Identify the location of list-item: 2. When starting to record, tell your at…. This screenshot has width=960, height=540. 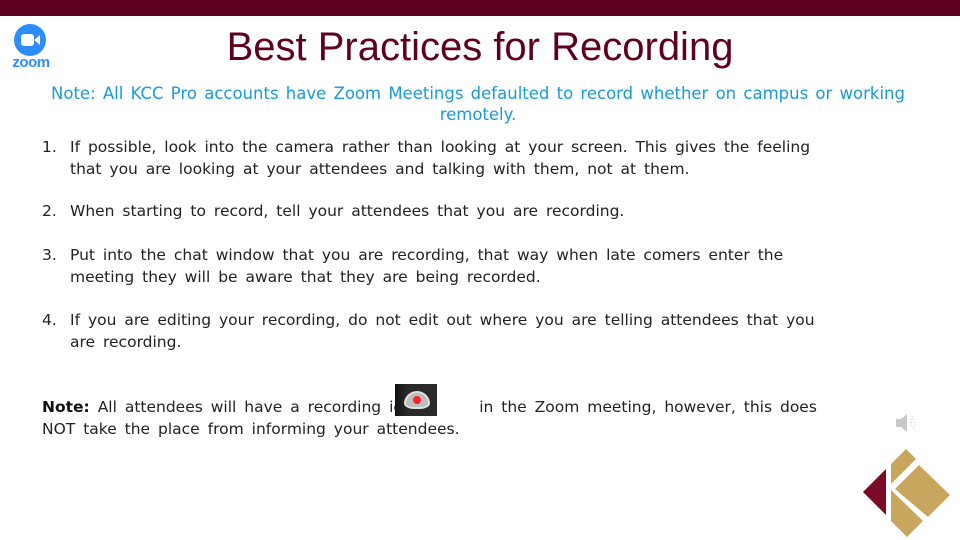
(442, 211).